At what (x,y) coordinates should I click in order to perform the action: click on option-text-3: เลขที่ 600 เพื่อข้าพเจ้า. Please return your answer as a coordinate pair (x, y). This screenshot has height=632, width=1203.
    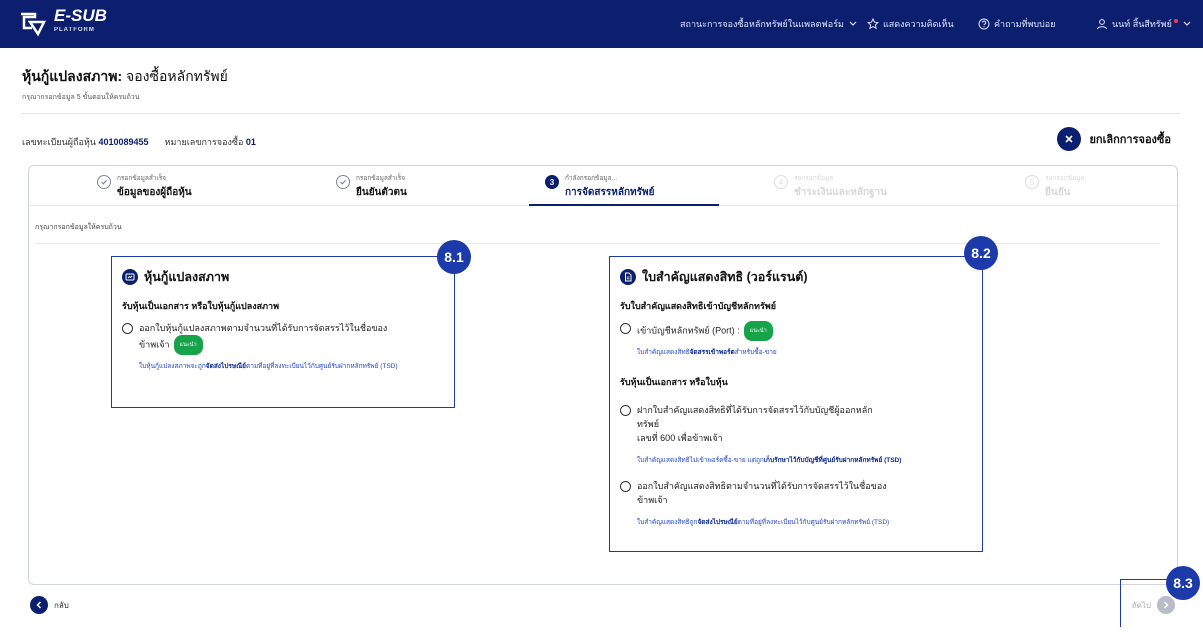
    Looking at the image, I should click on (680, 438).